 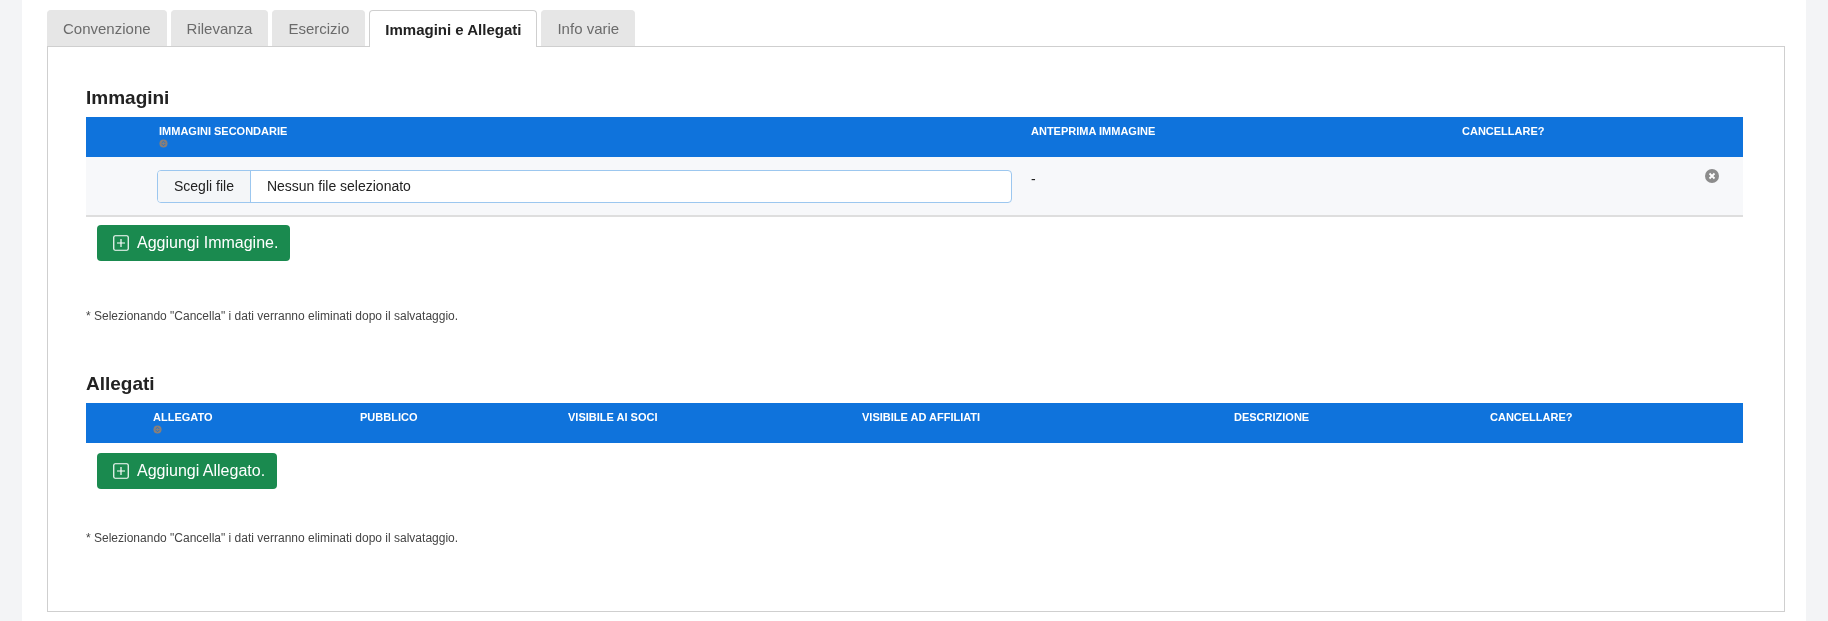 I want to click on column-header: ALLEGATO, so click(x=183, y=417).